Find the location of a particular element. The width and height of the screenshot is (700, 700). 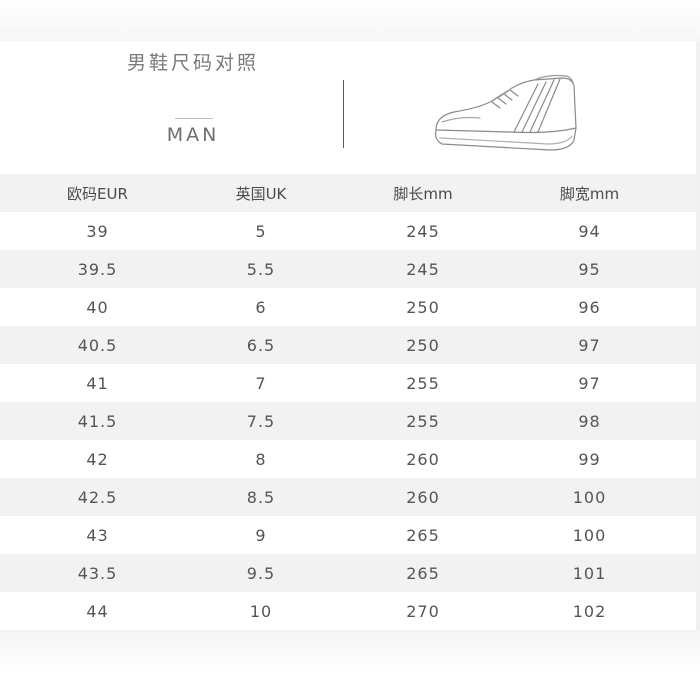

eur-cell: 43 is located at coordinates (97, 535).